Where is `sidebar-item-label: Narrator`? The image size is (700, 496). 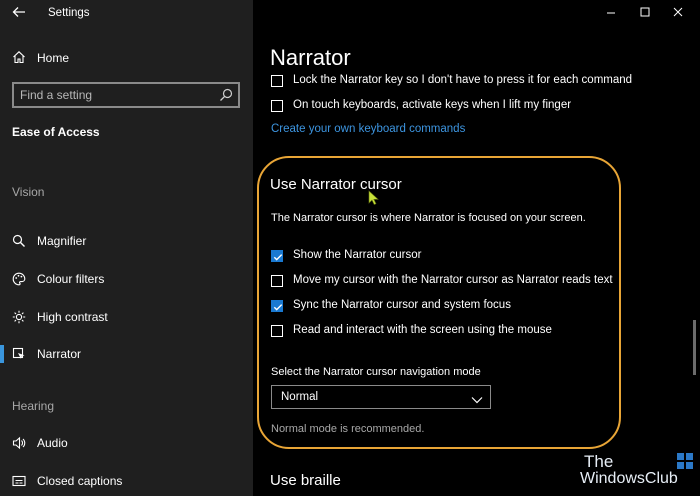
sidebar-item-label: Narrator is located at coordinates (59, 354).